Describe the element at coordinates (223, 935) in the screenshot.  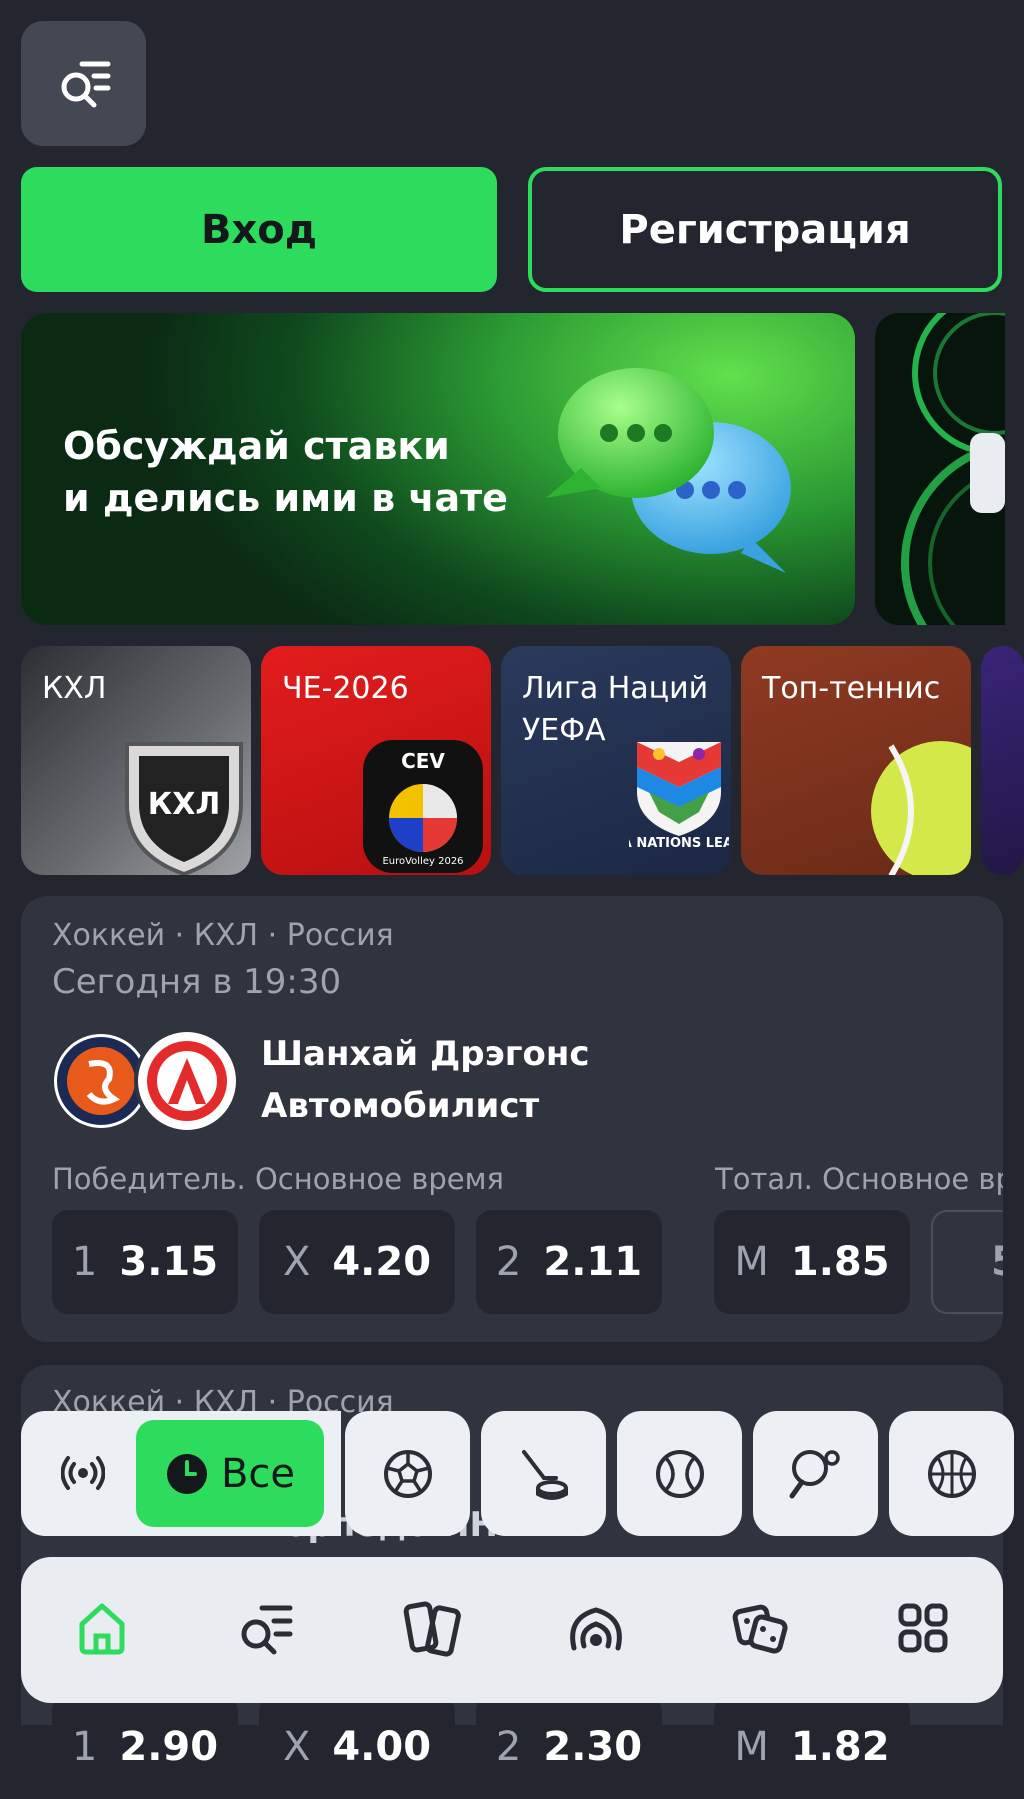
I see `match-meta: Хоккей · КХЛ · Россия` at that location.